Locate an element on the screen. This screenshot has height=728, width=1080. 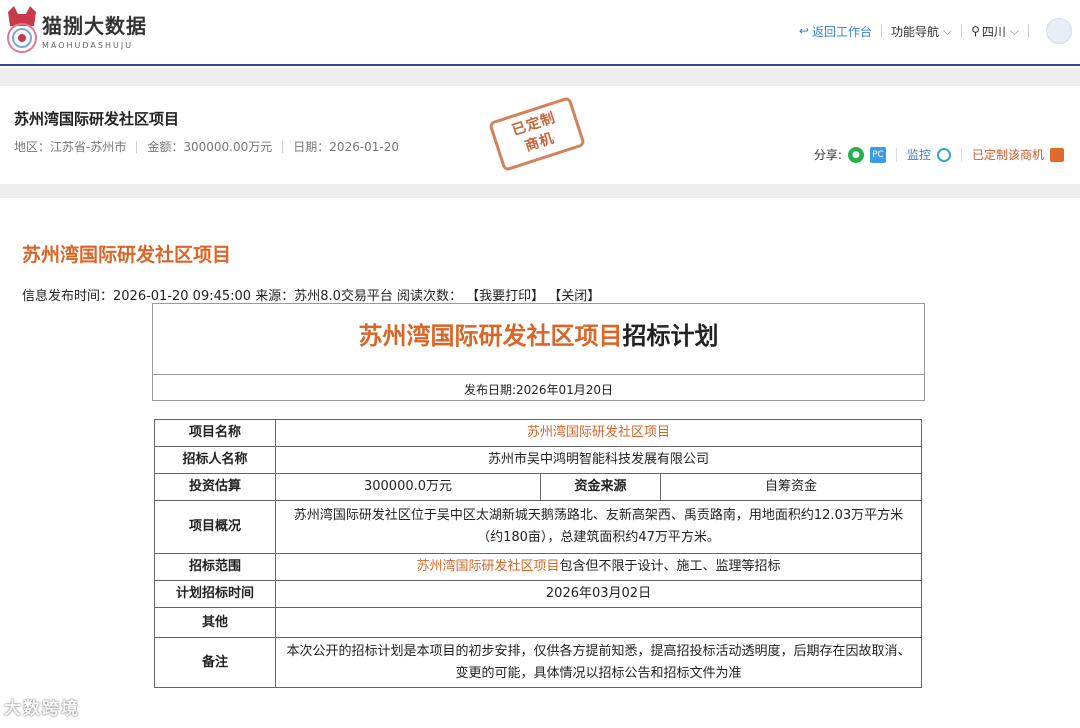
monitor-button: 监控 is located at coordinates (919, 154).